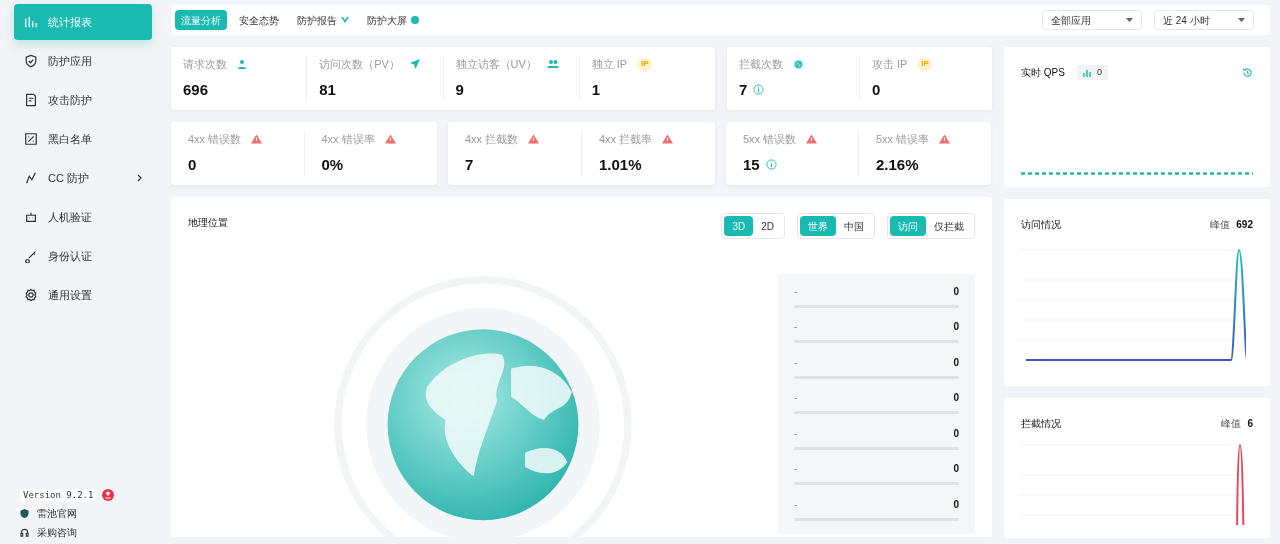 The image size is (1280, 544). What do you see at coordinates (242, 64) in the screenshot?
I see `person-icon` at bounding box center [242, 64].